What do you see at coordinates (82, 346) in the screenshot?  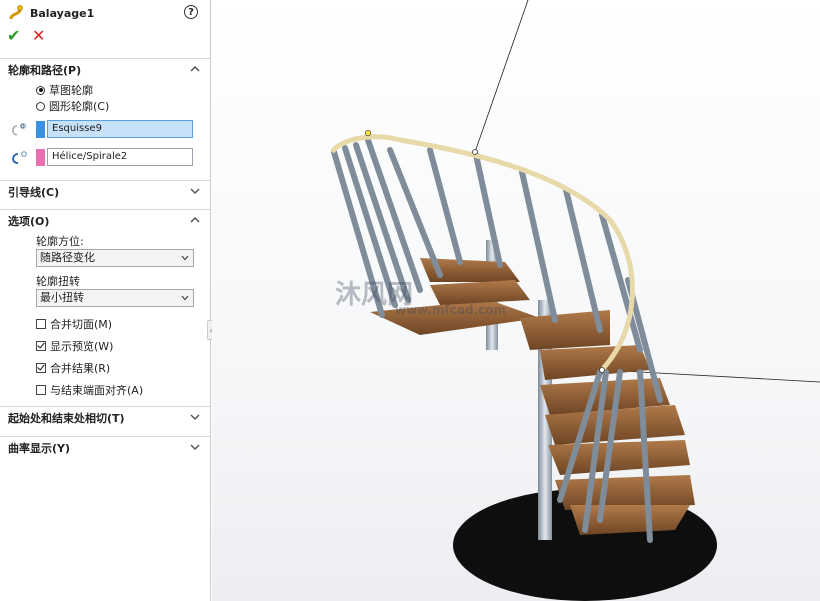 I see `show-preview-label: 显示预览(W)` at bounding box center [82, 346].